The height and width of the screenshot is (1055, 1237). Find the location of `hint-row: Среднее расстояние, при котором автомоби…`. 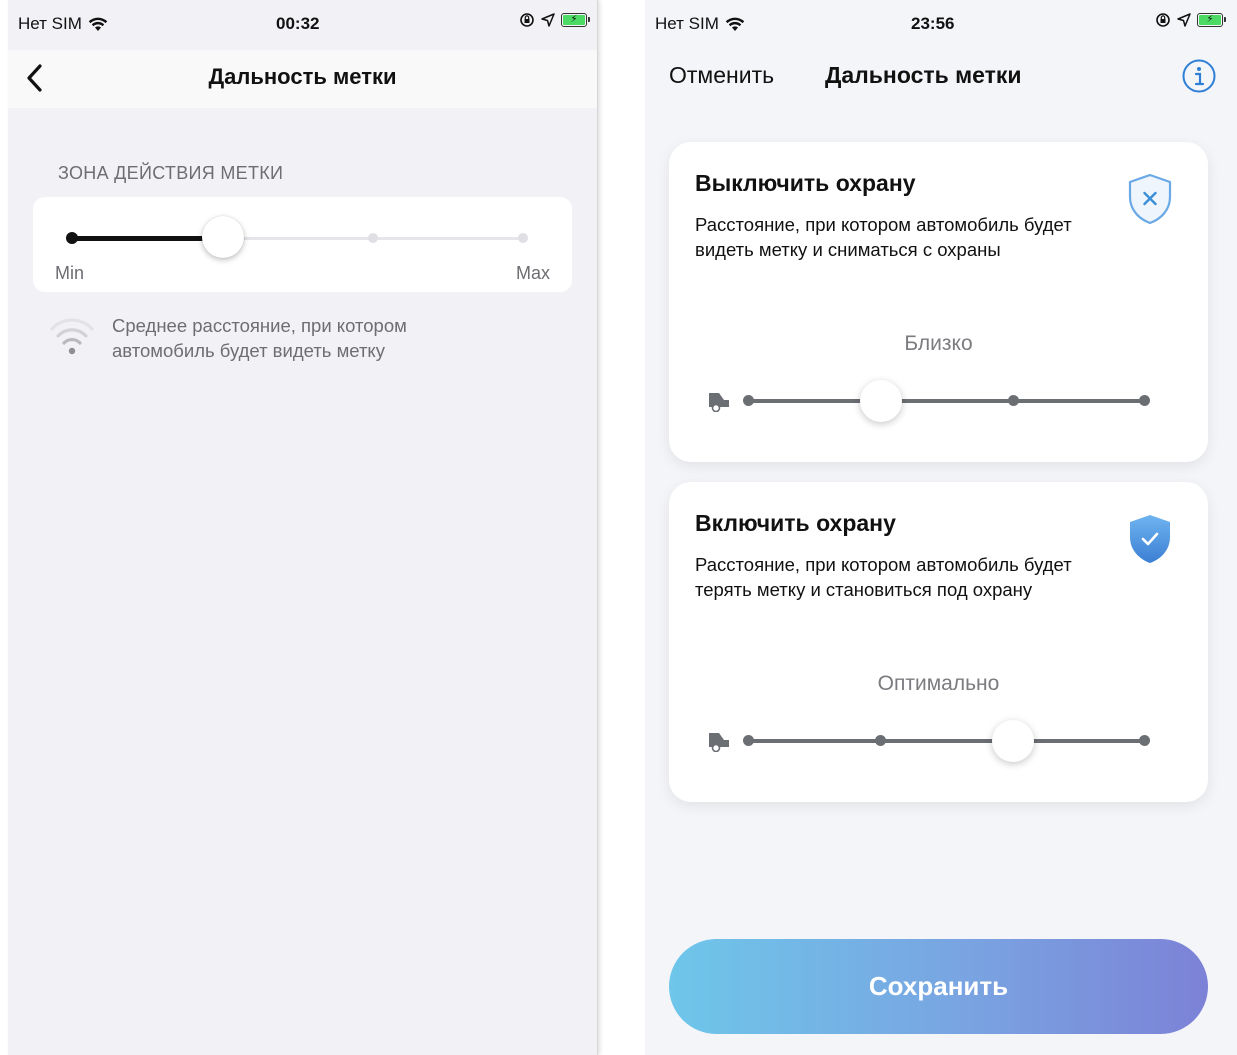

hint-row: Среднее расстояние, при котором автомоби… is located at coordinates (271, 338).